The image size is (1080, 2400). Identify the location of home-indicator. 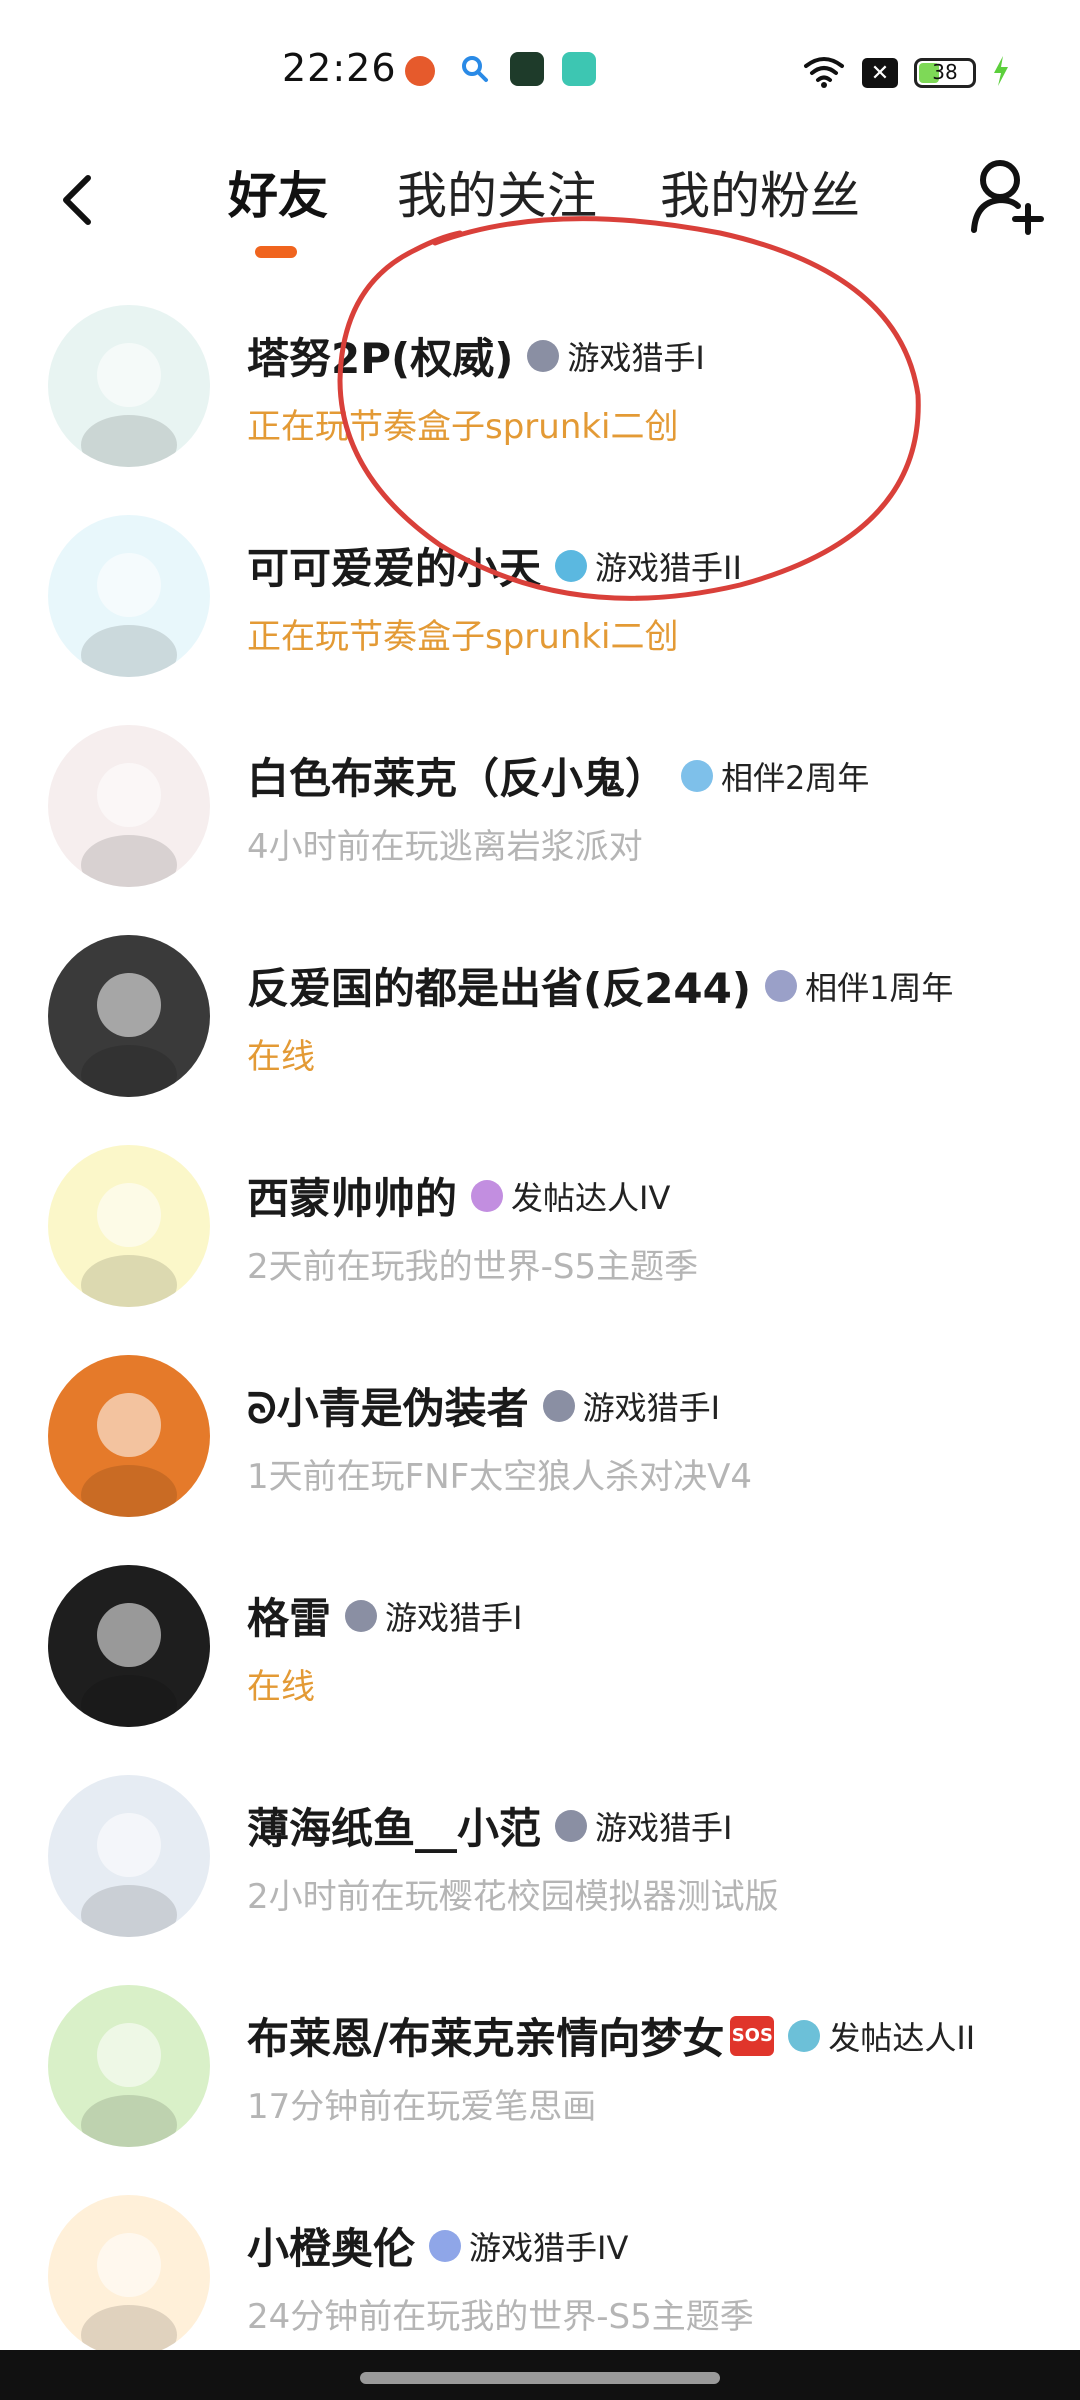
(540, 2378).